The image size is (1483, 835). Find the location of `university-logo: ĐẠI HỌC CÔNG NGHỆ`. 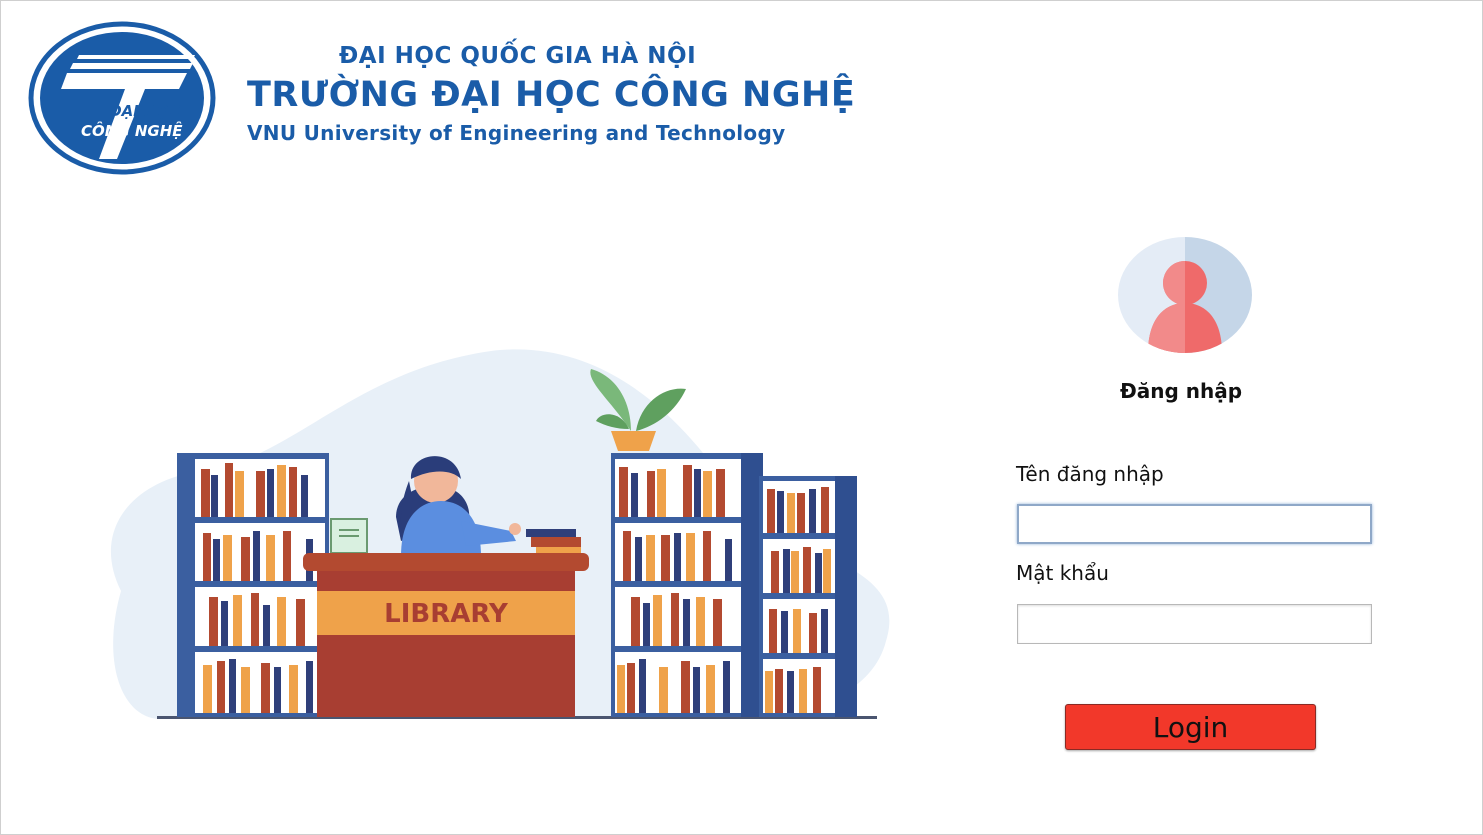

university-logo: ĐẠI HỌC CÔNG NGHỆ is located at coordinates (122, 98).